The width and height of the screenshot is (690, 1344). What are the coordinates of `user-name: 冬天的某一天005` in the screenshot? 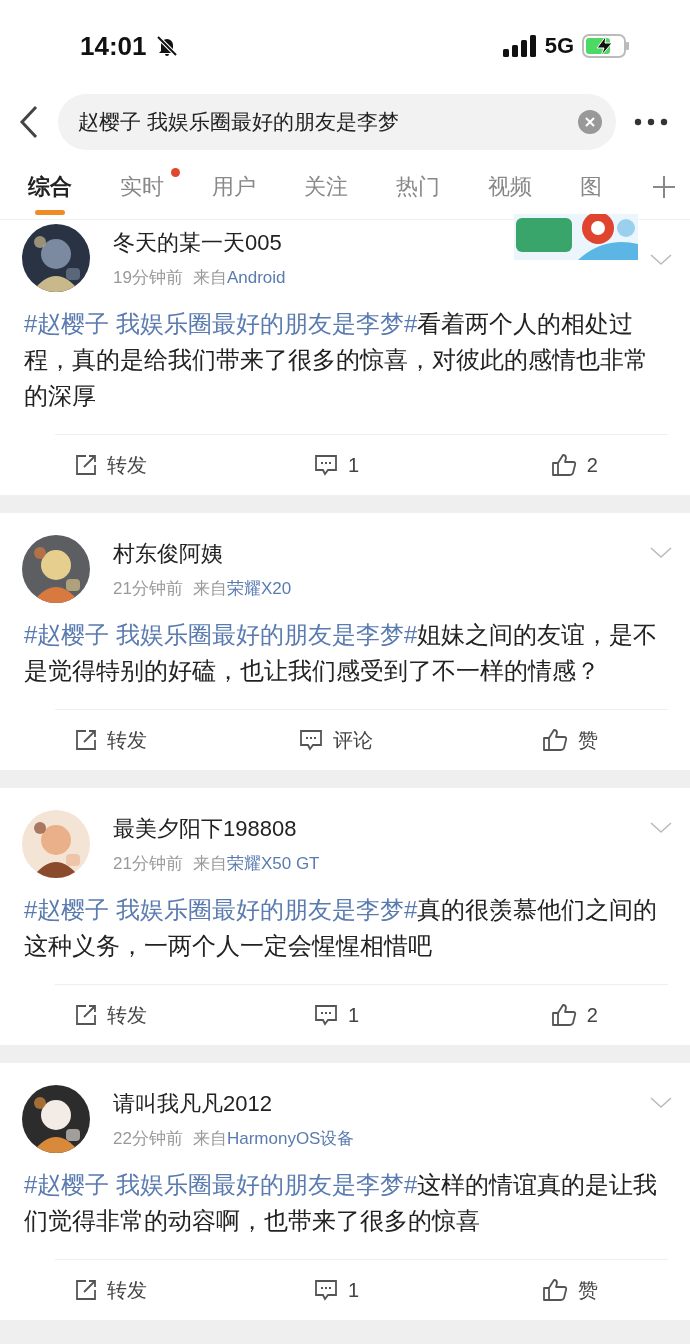 It's located at (390, 242).